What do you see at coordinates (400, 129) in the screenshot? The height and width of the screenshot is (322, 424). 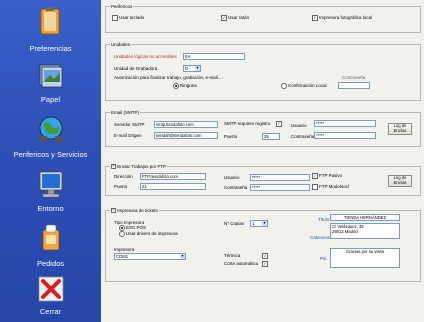 I see `log-envios-button: Log de Envíos` at bounding box center [400, 129].